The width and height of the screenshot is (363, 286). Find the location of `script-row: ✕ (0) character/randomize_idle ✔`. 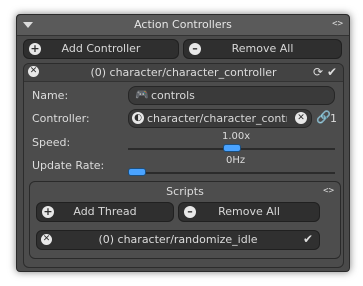

script-row: ✕ (0) character/randomize_idle ✔ is located at coordinates (178, 240).